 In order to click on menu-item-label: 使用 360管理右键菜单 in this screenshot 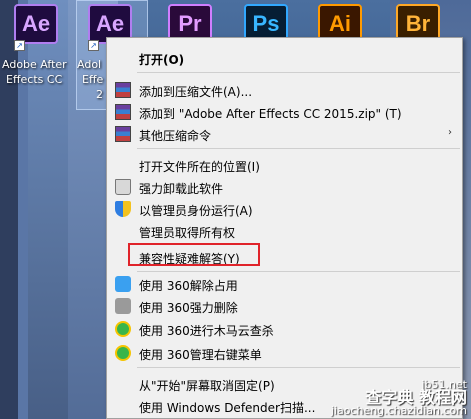, I will do `click(200, 355)`.